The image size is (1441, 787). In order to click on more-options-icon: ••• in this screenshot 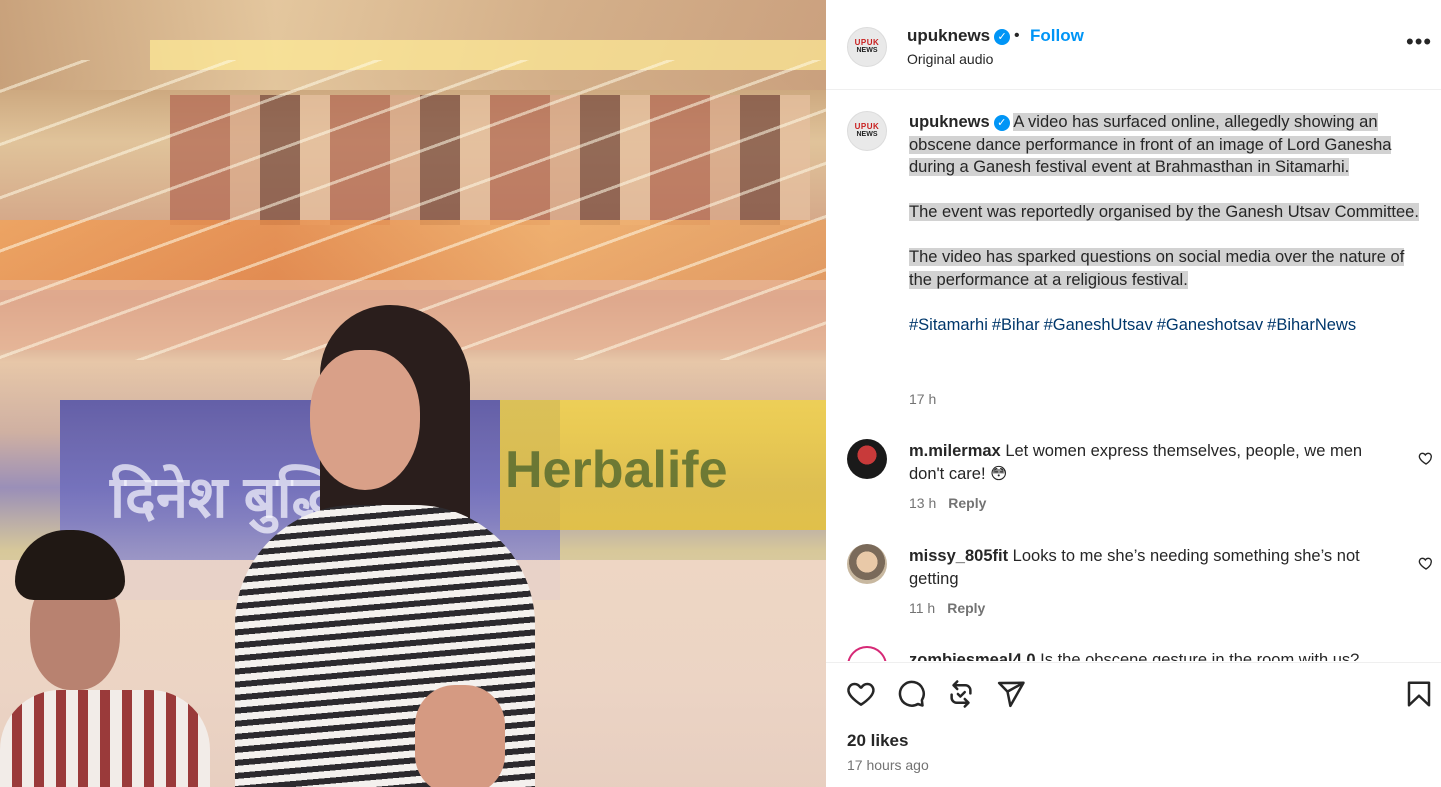, I will do `click(1420, 44)`.